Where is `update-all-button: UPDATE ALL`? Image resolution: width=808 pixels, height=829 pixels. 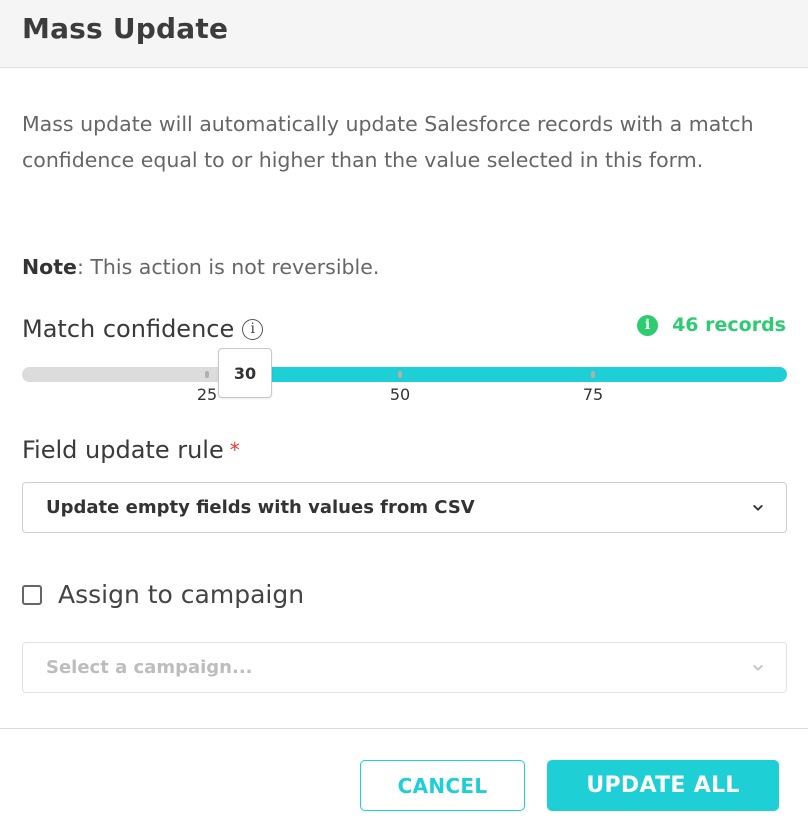
update-all-button: UPDATE ALL is located at coordinates (663, 785).